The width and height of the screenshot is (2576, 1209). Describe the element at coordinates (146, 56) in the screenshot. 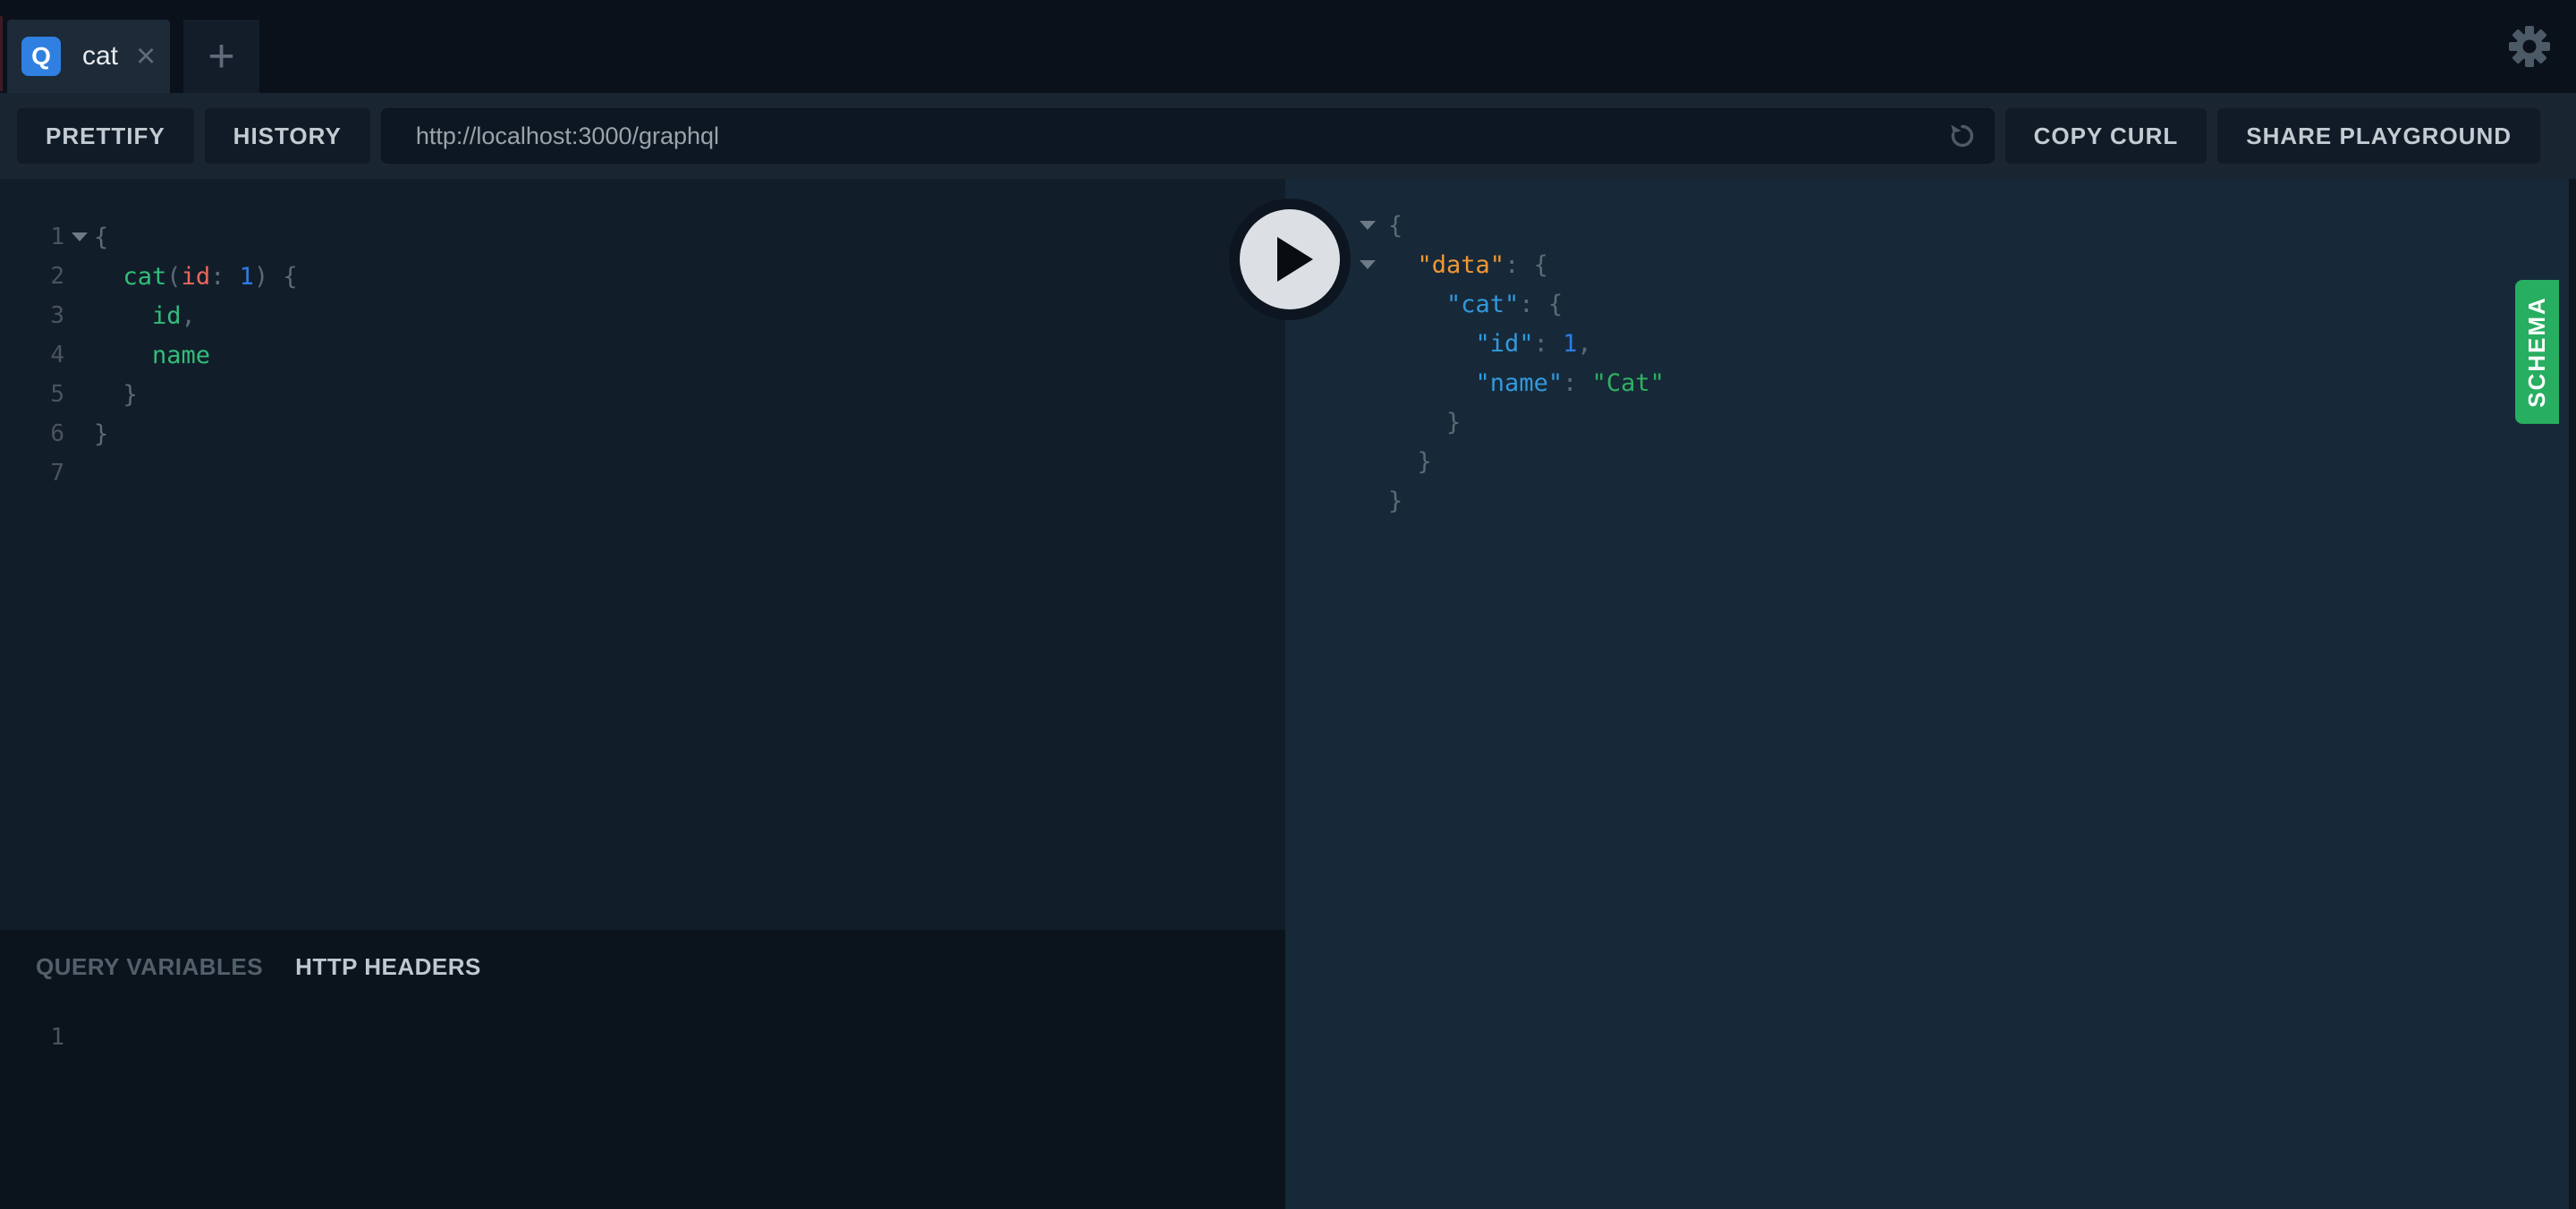

I see `close-tab-icon: ×` at that location.